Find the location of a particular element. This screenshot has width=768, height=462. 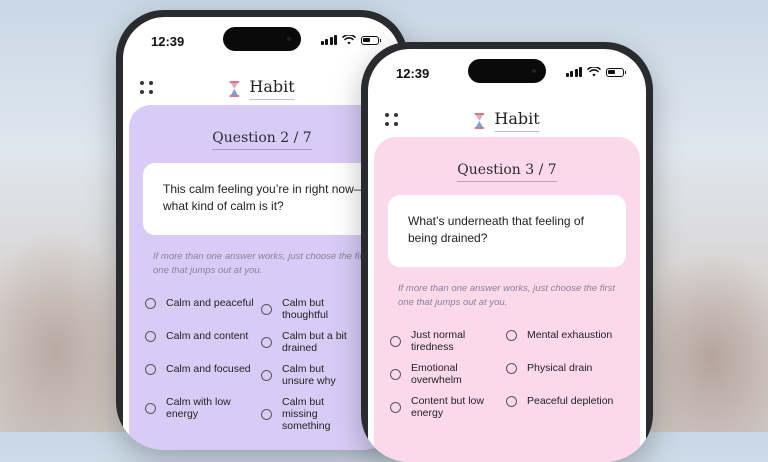

question-number: Question 3 / 7 is located at coordinates (507, 172).